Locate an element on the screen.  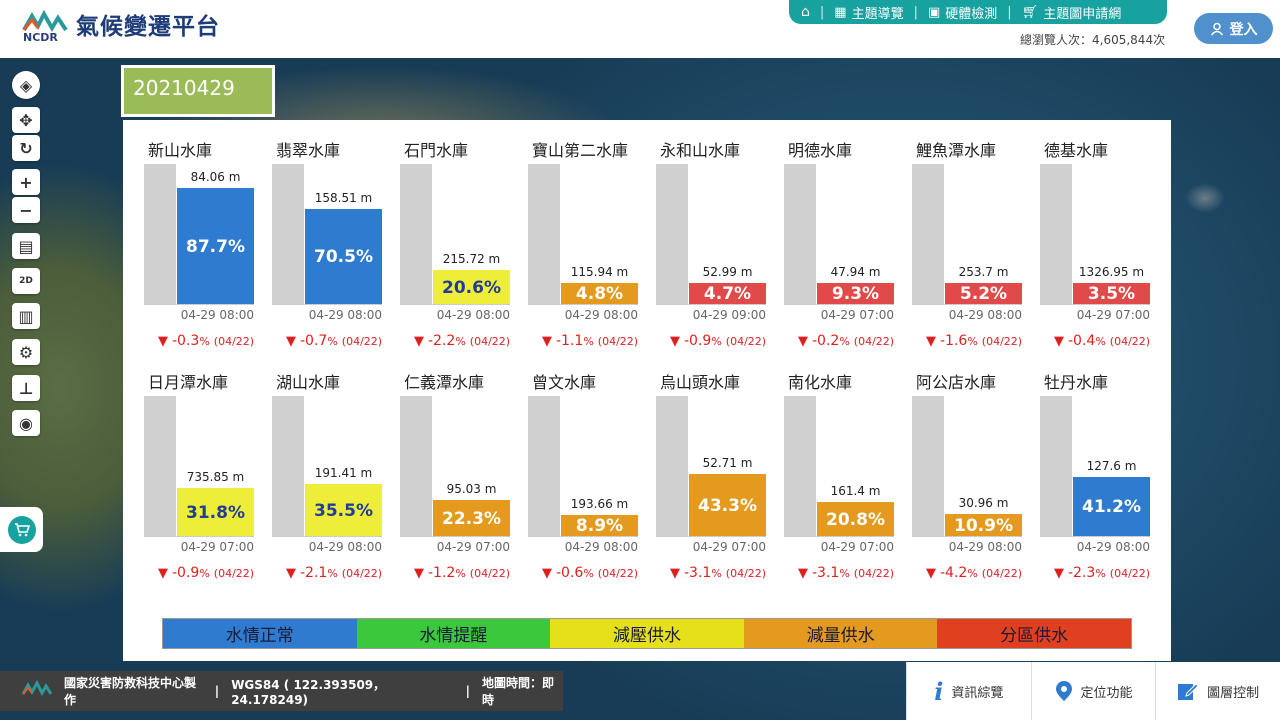
reservoir-fill: 22.3% is located at coordinates (471, 518).